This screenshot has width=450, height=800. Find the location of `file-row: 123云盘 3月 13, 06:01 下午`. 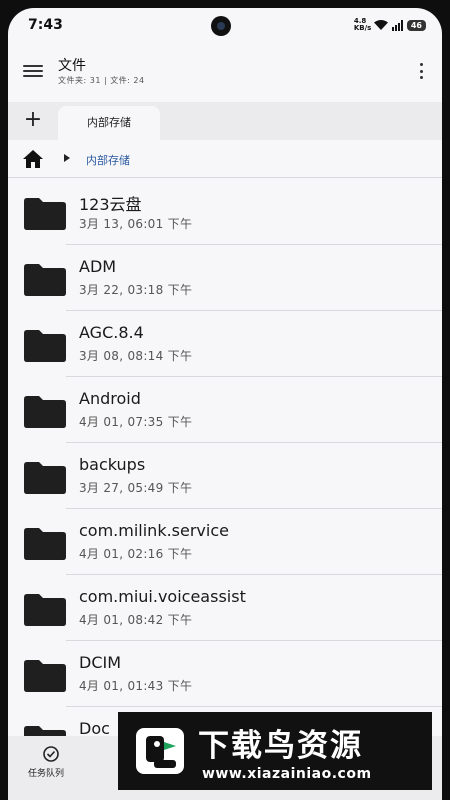

file-row: 123云盘 3月 13, 06:01 下午 is located at coordinates (225, 212).